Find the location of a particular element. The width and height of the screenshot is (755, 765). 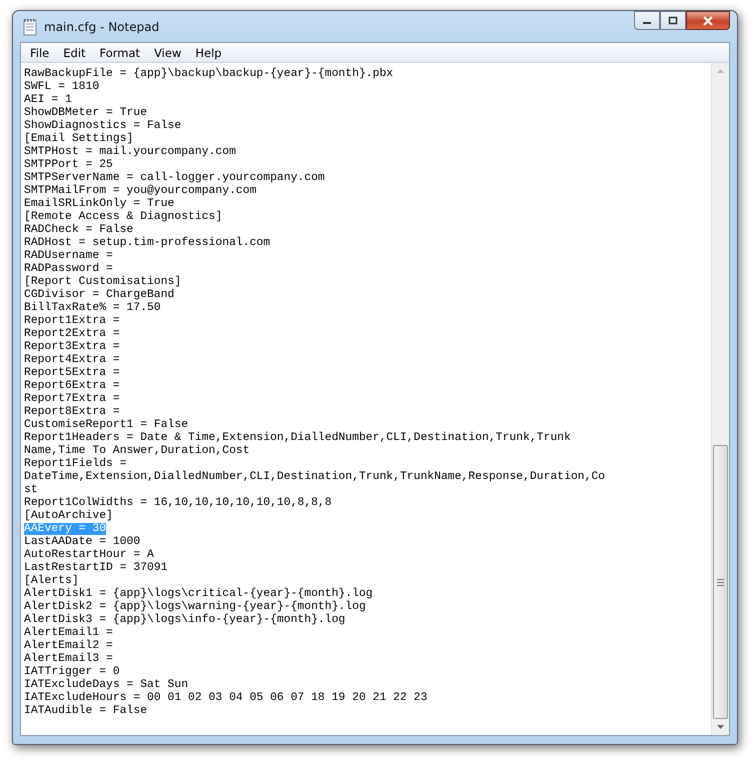

text-line: Report8Extra = is located at coordinates (72, 412).